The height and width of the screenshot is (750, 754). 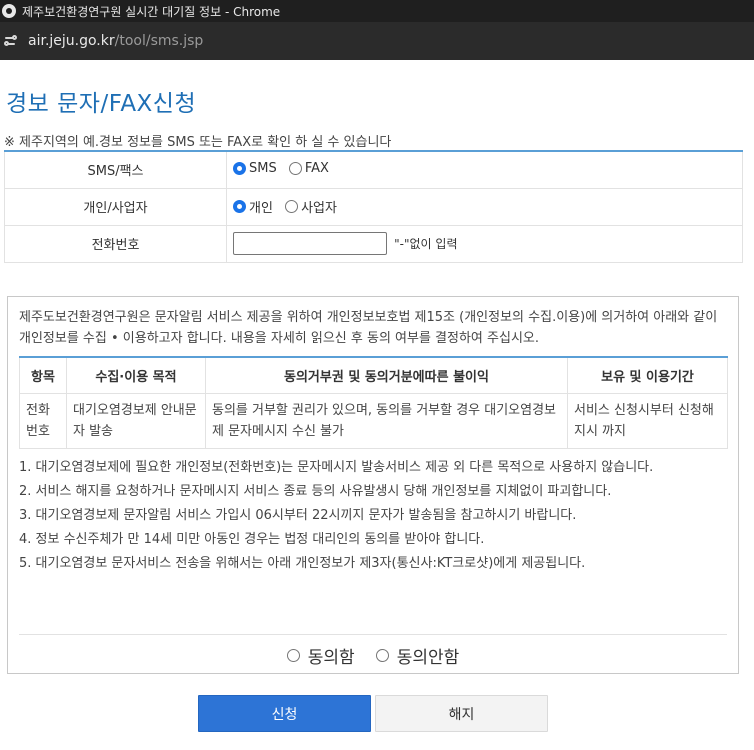 What do you see at coordinates (136, 420) in the screenshot?
I see `cell-purpose: 대기오염경보제 안내문자 발송` at bounding box center [136, 420].